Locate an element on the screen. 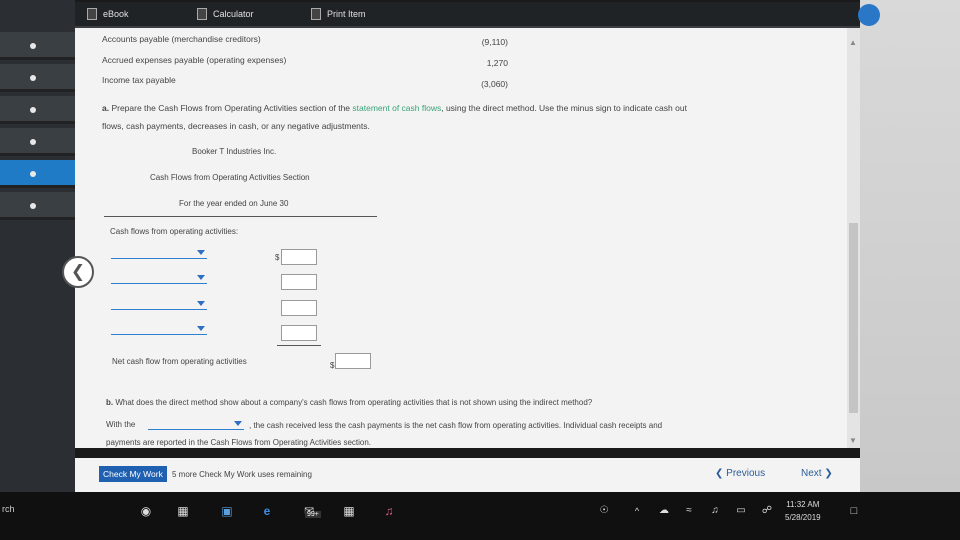 This screenshot has width=960, height=540. music-icon: ♫ is located at coordinates (389, 511).